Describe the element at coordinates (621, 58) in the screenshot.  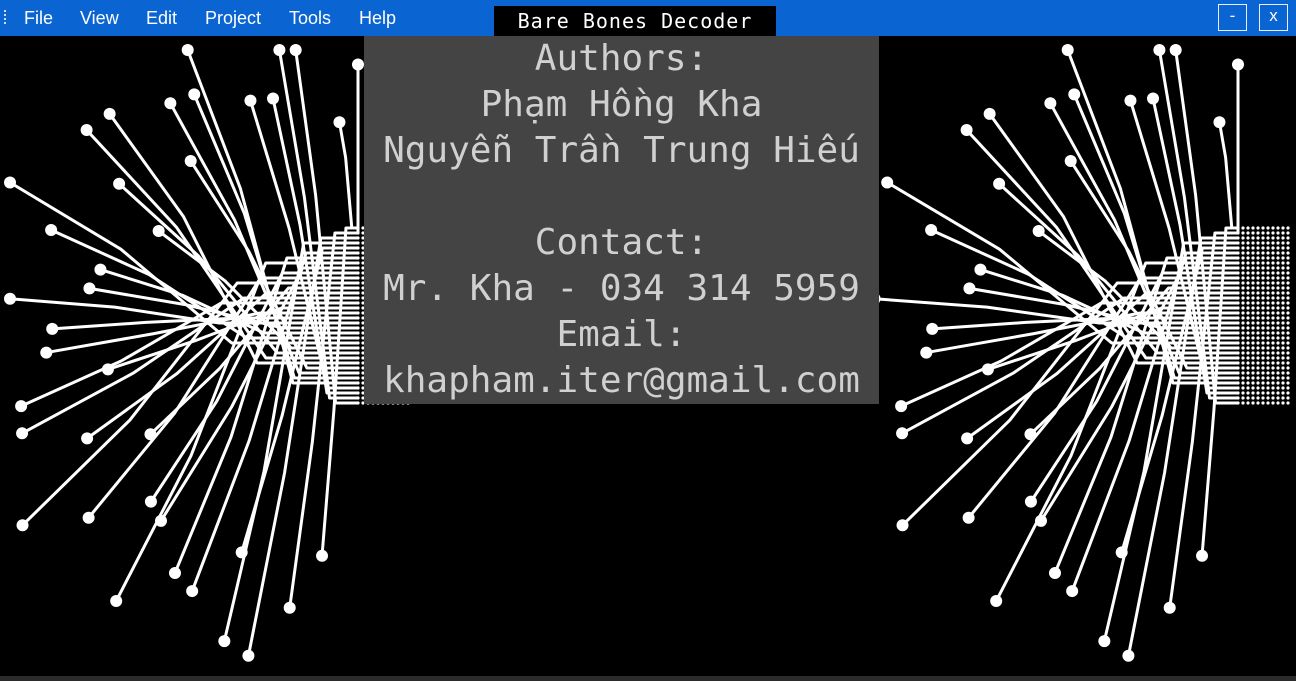
I see `authors-heading: Authors:` at that location.